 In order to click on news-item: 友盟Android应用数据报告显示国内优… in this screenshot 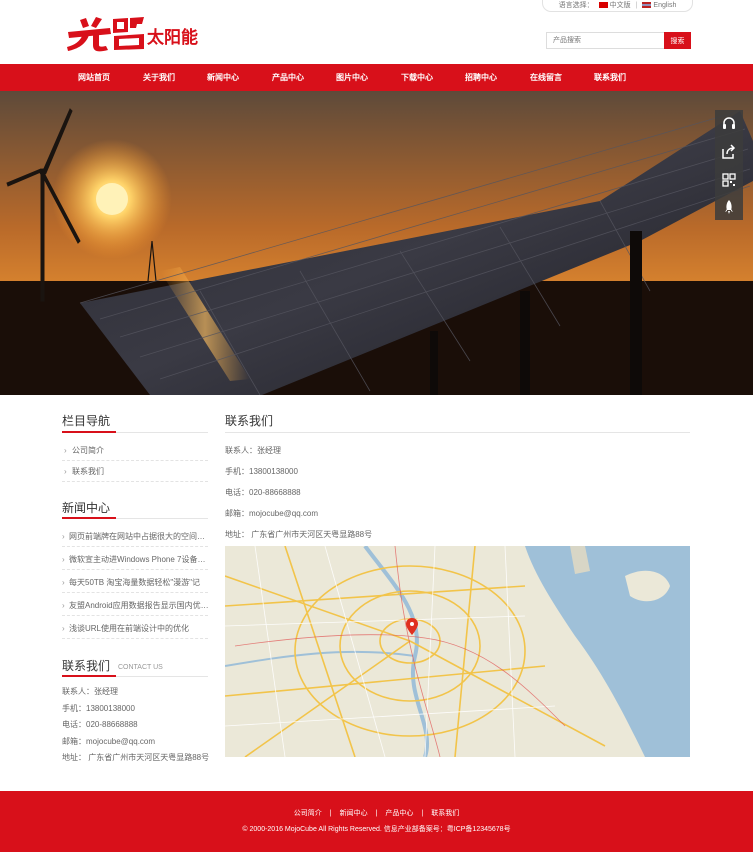, I will do `click(135, 605)`.